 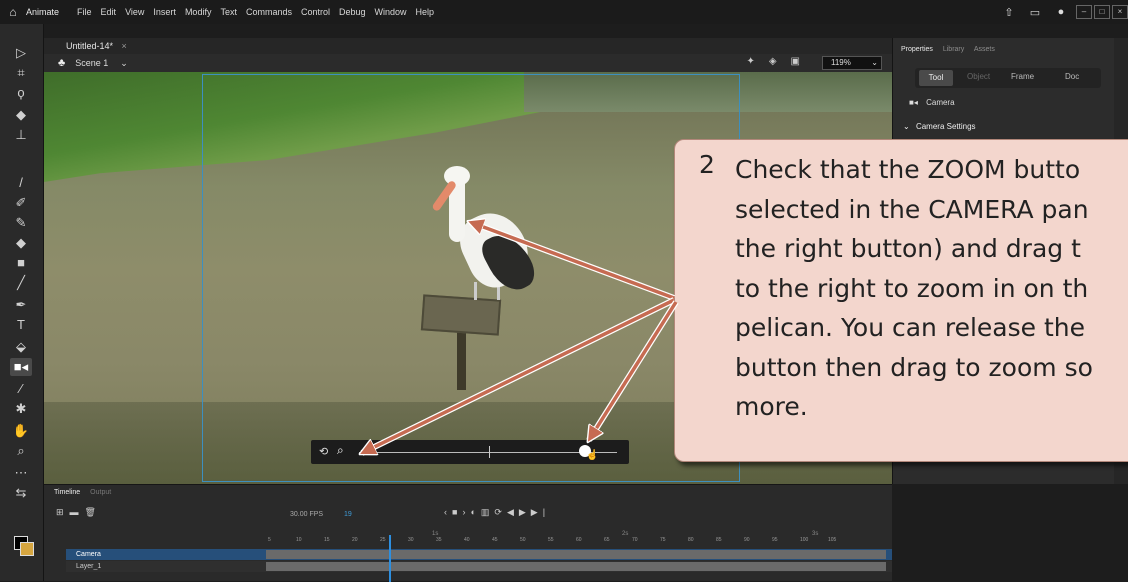 What do you see at coordinates (124, 46) in the screenshot?
I see `close-tab-icon: ×` at bounding box center [124, 46].